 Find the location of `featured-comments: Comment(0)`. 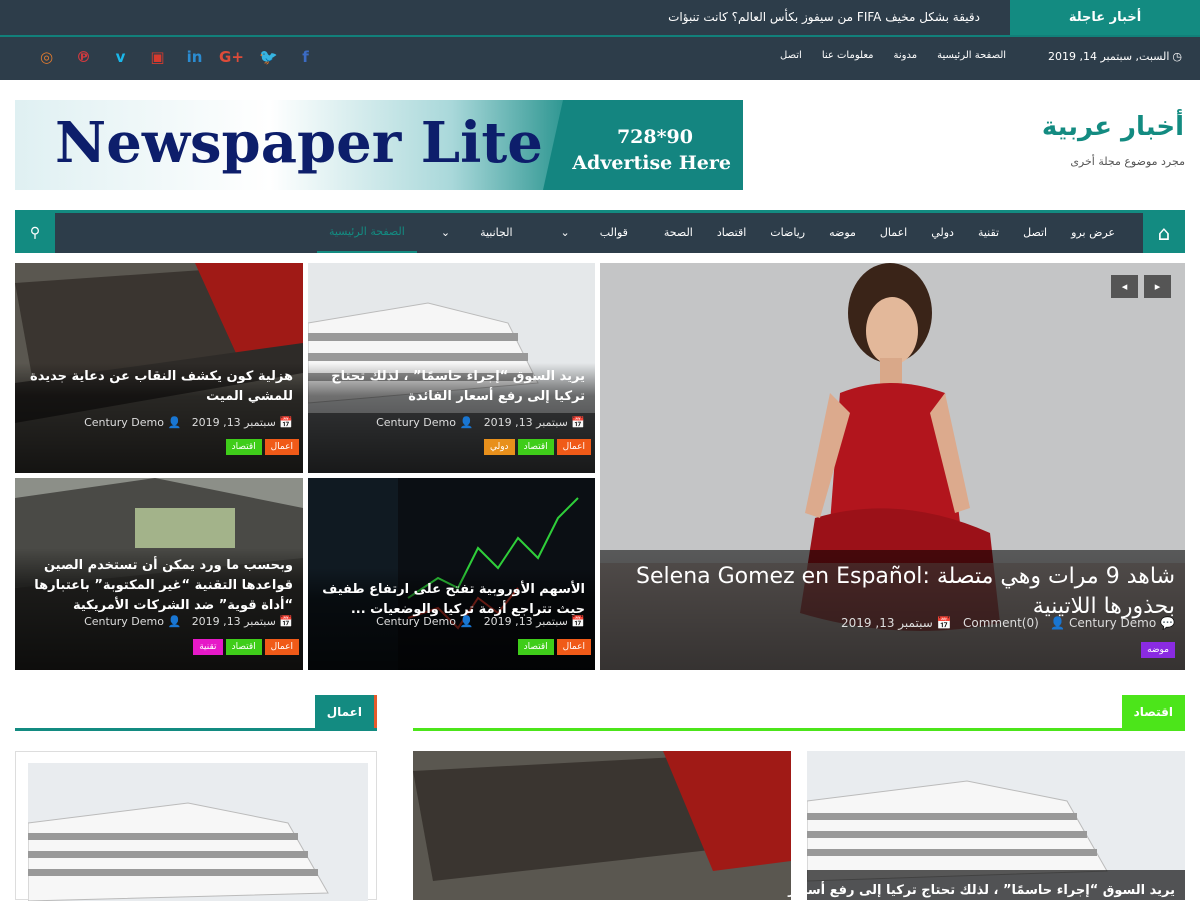

featured-comments: Comment(0) is located at coordinates (1001, 623).